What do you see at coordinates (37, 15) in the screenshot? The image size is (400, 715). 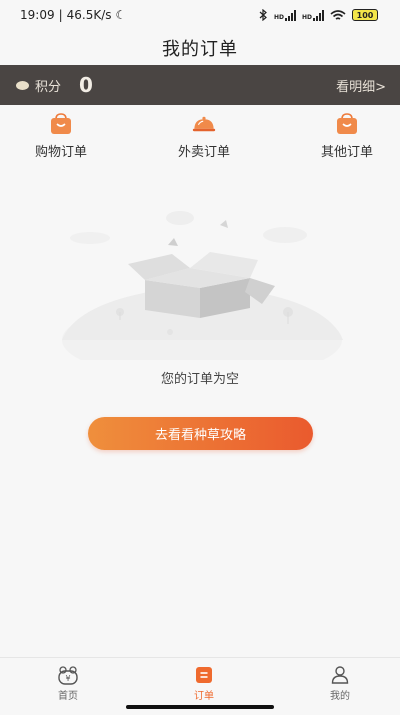 I see `status-time: 19:09` at bounding box center [37, 15].